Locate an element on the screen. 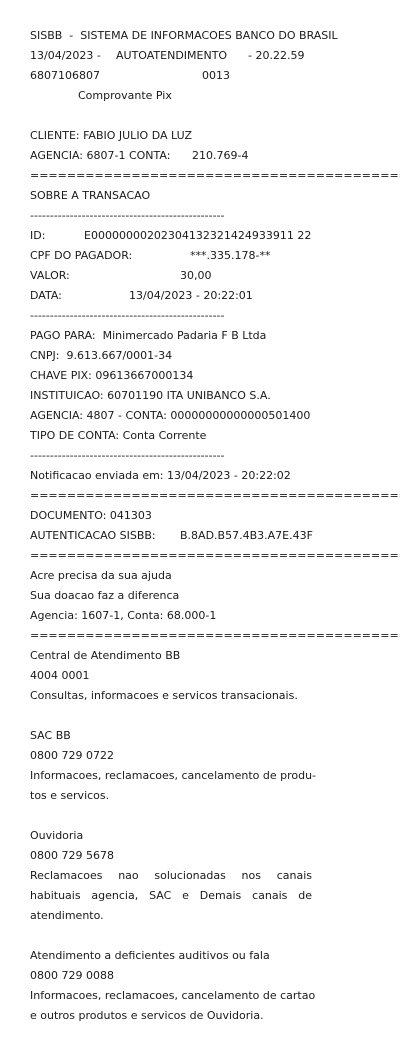 The image size is (400, 1040). accessibility-phone: 0800 729 0088 is located at coordinates (72, 975).